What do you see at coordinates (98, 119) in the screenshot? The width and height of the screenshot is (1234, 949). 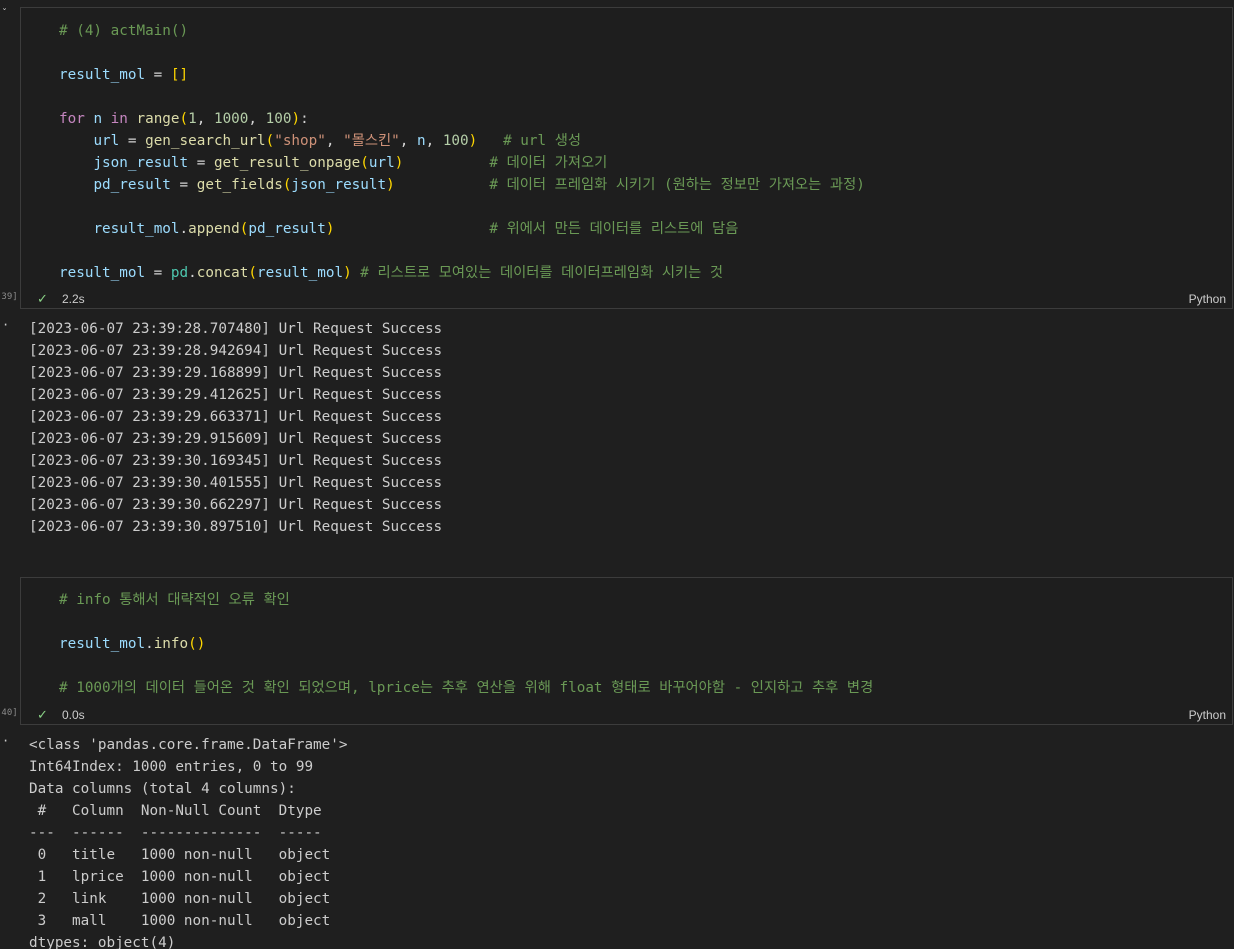 I see `code-token: n` at bounding box center [98, 119].